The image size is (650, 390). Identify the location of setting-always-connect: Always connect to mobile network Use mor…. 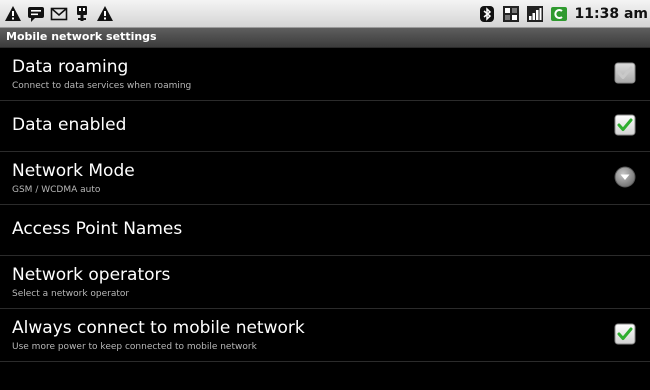
(325, 335).